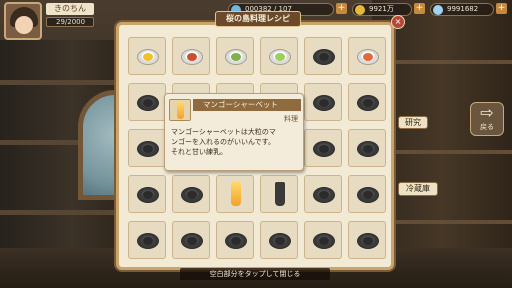 The height and width of the screenshot is (288, 512). What do you see at coordinates (255, 274) in the screenshot?
I see `close-hint: 空白部分をタップして閉じる` at bounding box center [255, 274].